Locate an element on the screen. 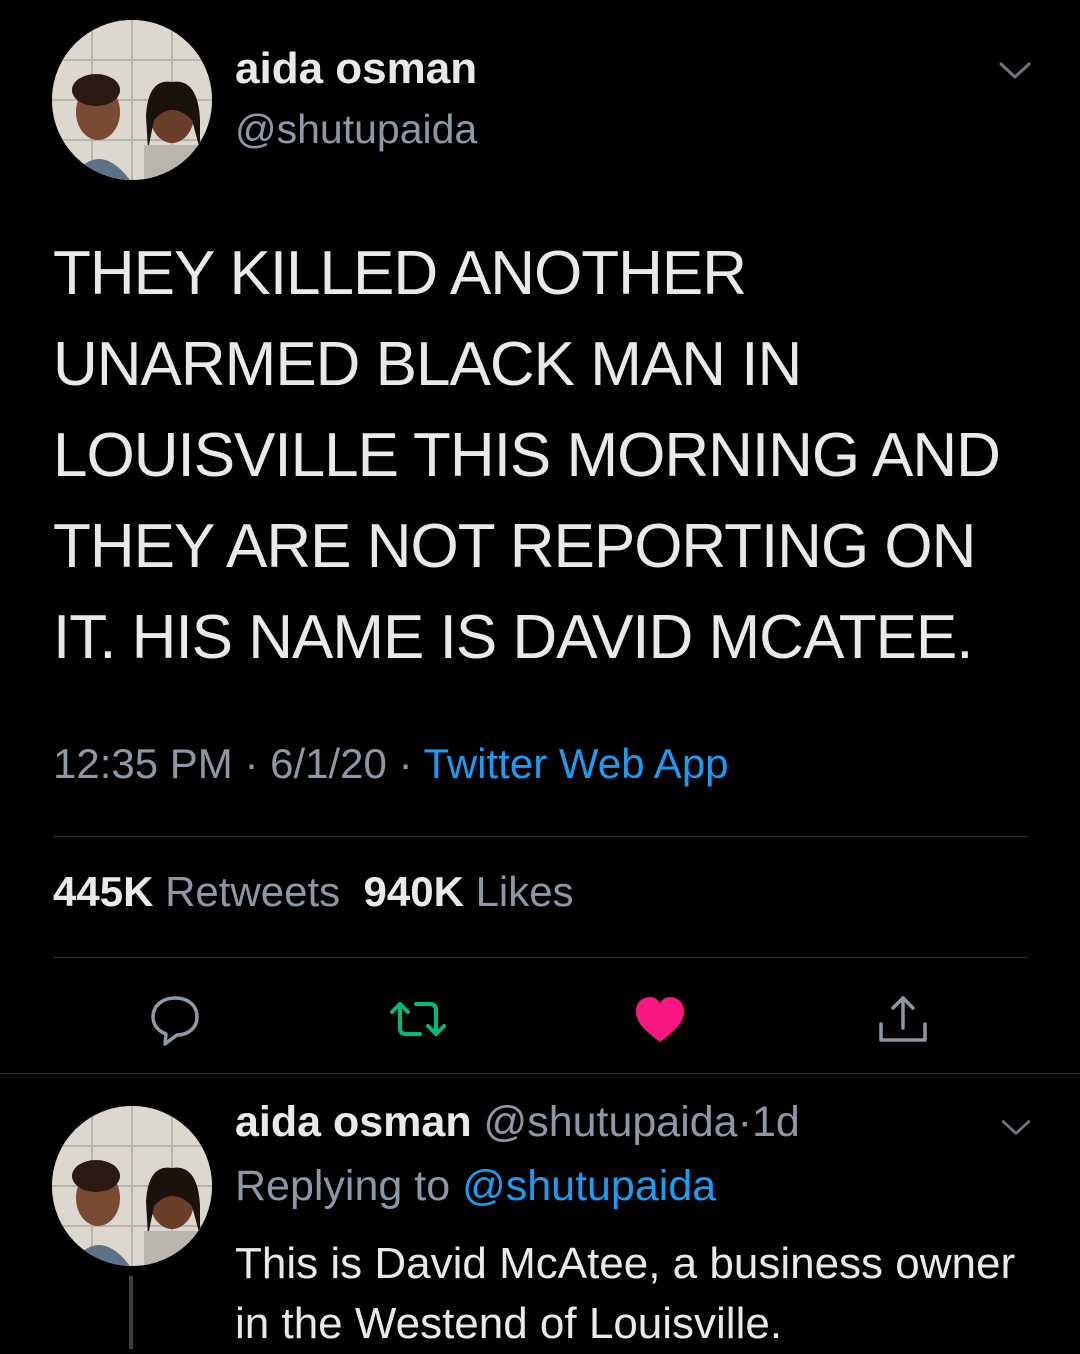 This screenshot has height=1354, width=1080. like-button is located at coordinates (660, 1020).